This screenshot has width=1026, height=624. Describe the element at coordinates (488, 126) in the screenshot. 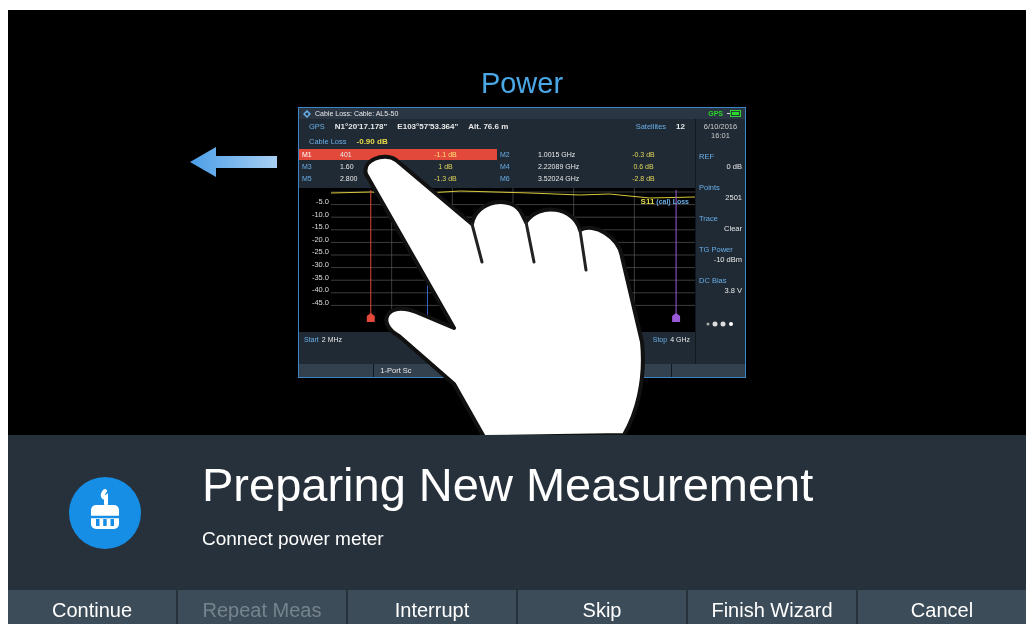

I see `altitude-value: Alt. 76.6 m` at that location.